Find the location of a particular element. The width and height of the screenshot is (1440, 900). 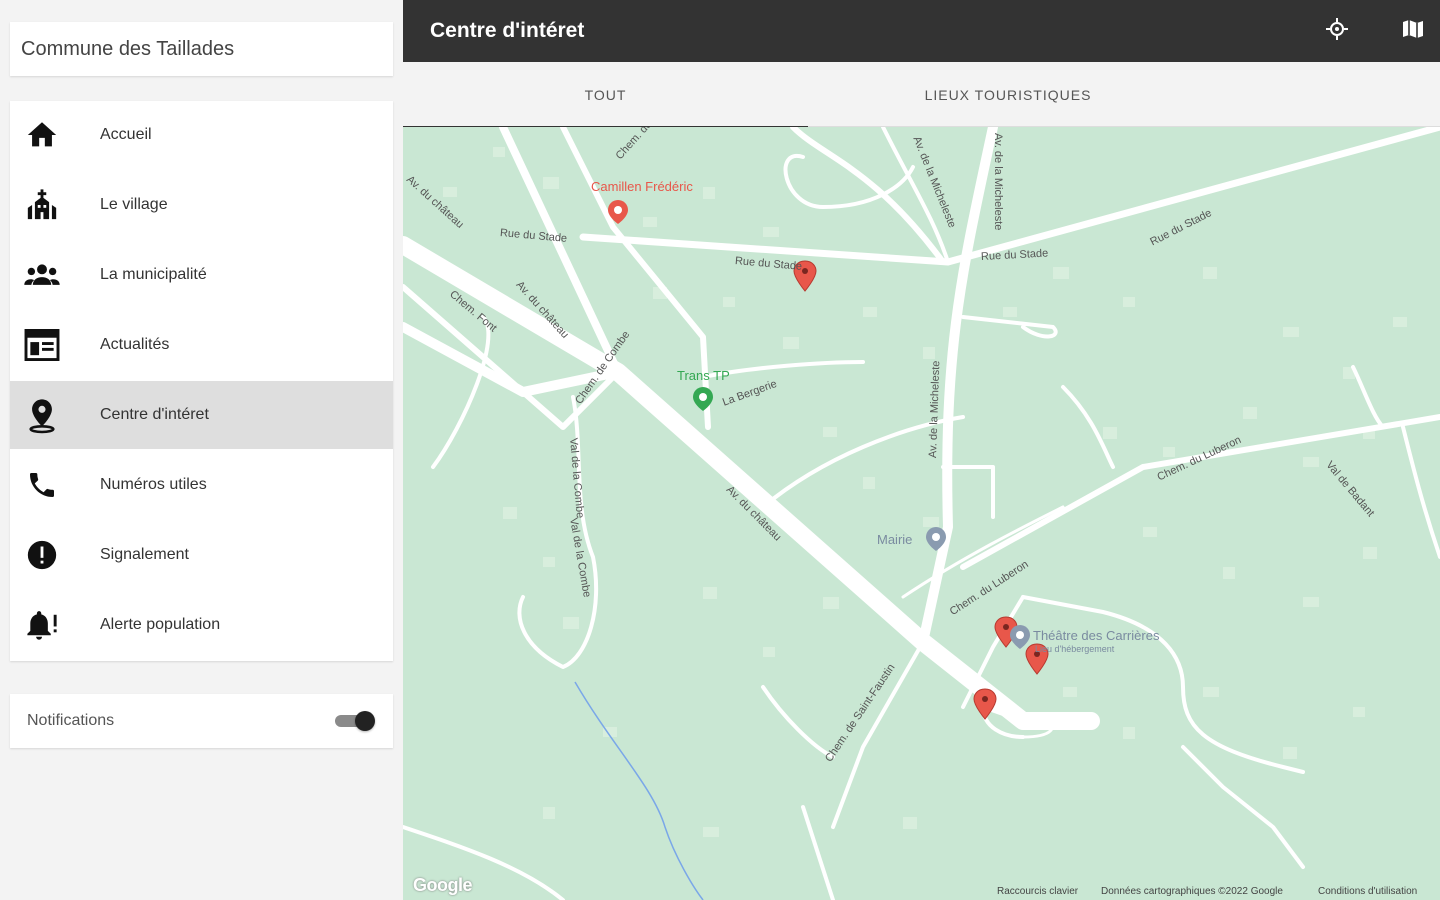

sidebar-item-label: Numéros utiles is located at coordinates (153, 484).